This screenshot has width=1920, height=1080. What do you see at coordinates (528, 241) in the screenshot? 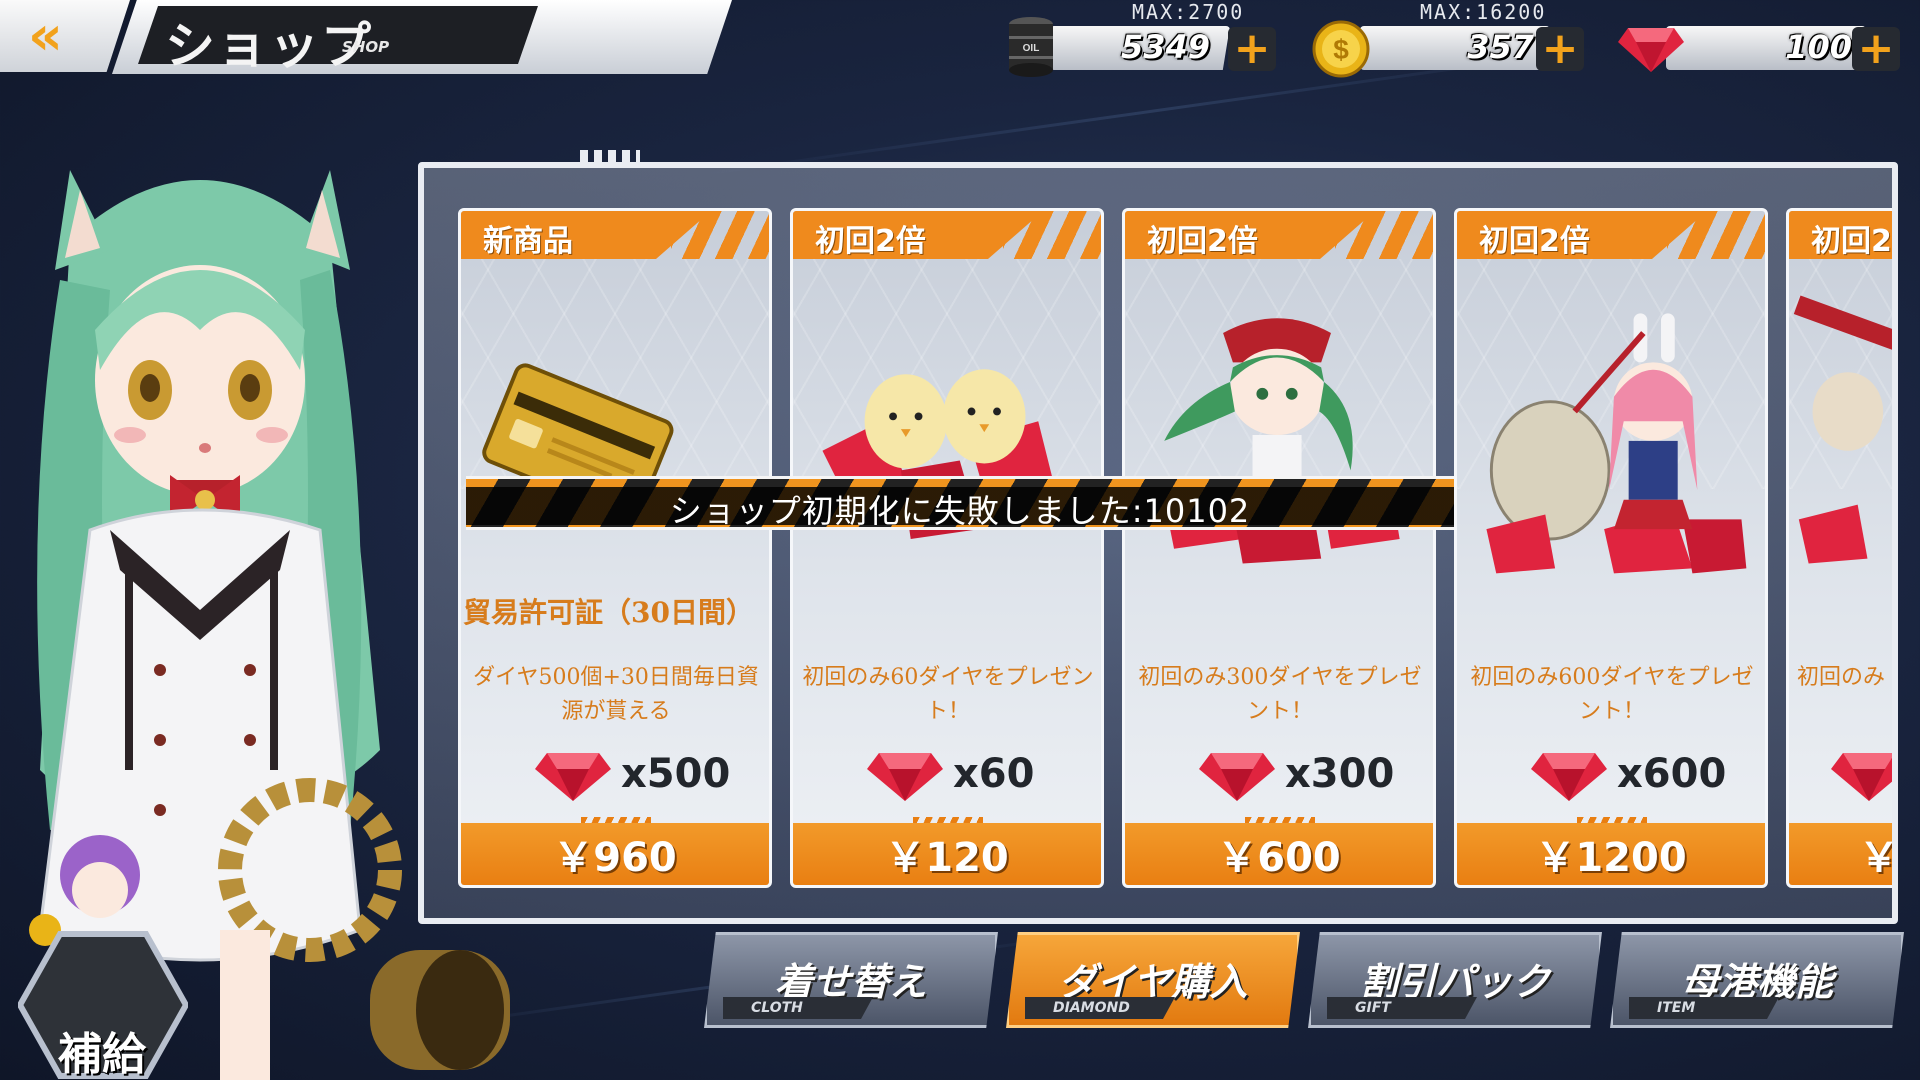
I see `card-tag: 新商品` at bounding box center [528, 241].